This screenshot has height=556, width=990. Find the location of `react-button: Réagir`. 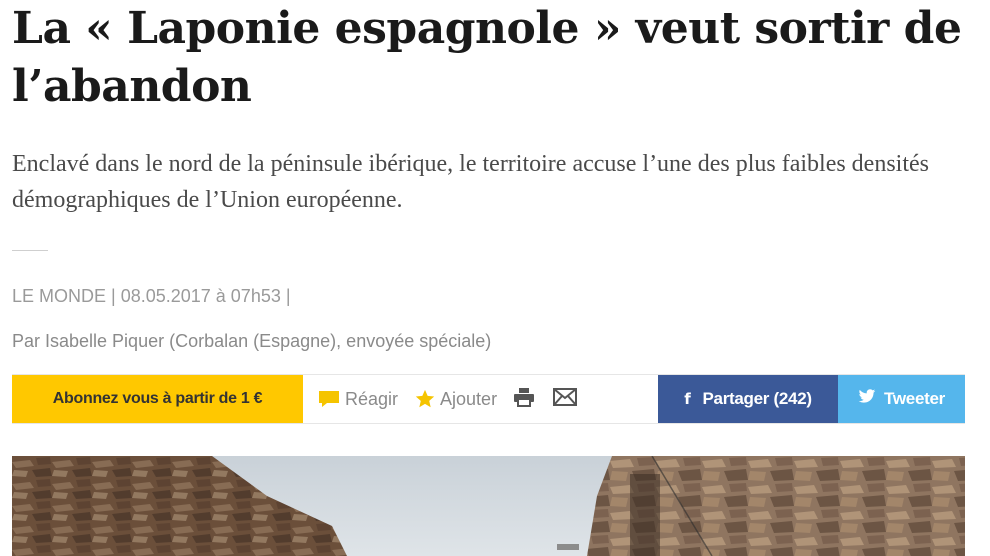

react-button: Réagir is located at coordinates (357, 399).